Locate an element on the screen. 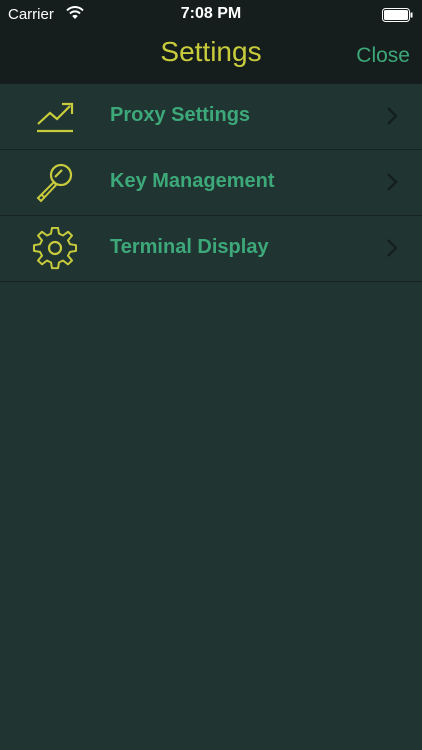  gear-icon is located at coordinates (55, 248).